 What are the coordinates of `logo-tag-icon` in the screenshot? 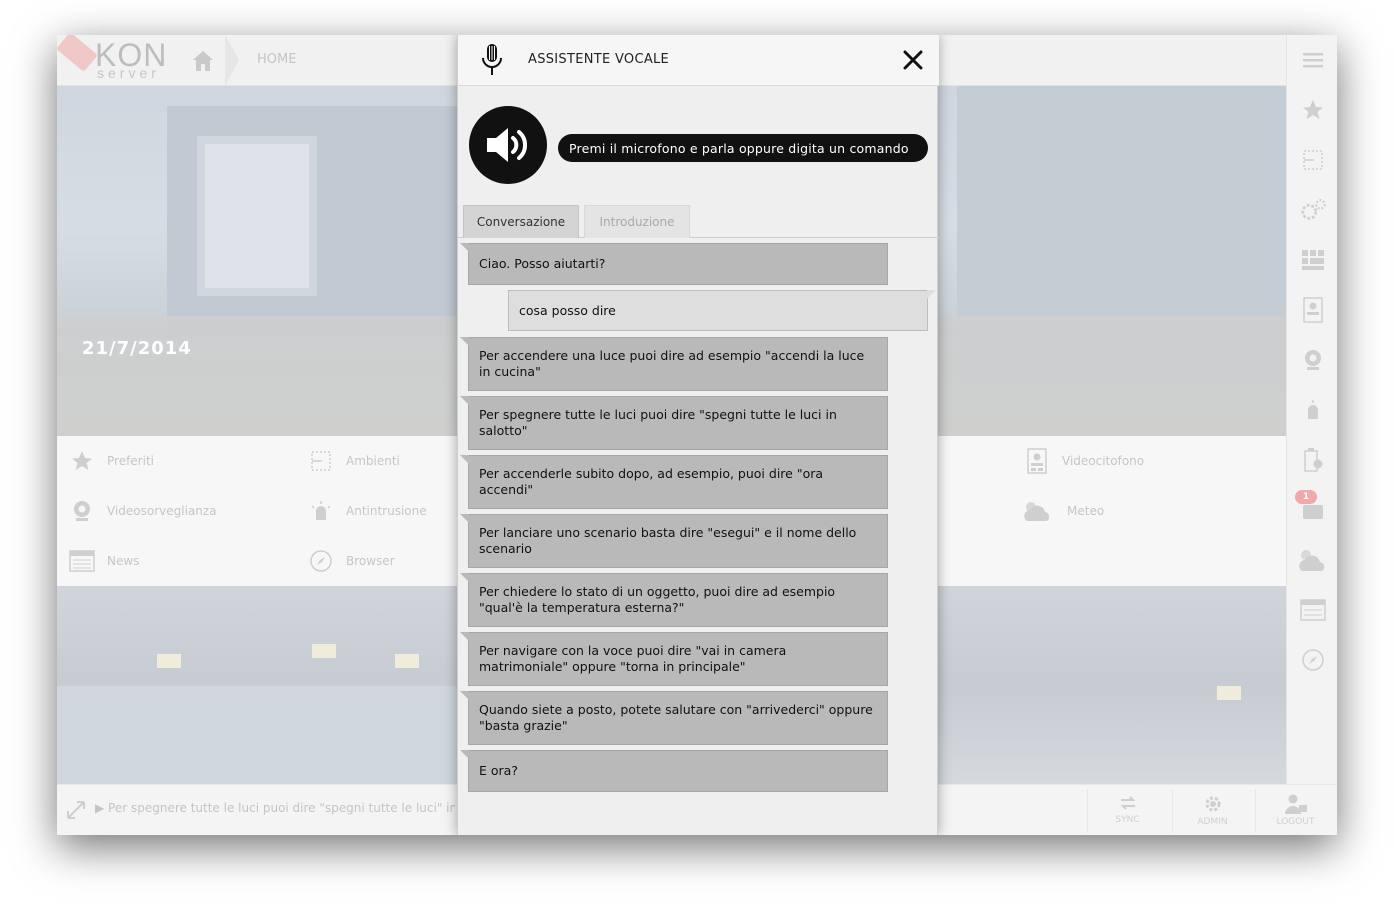 It's located at (77, 53).